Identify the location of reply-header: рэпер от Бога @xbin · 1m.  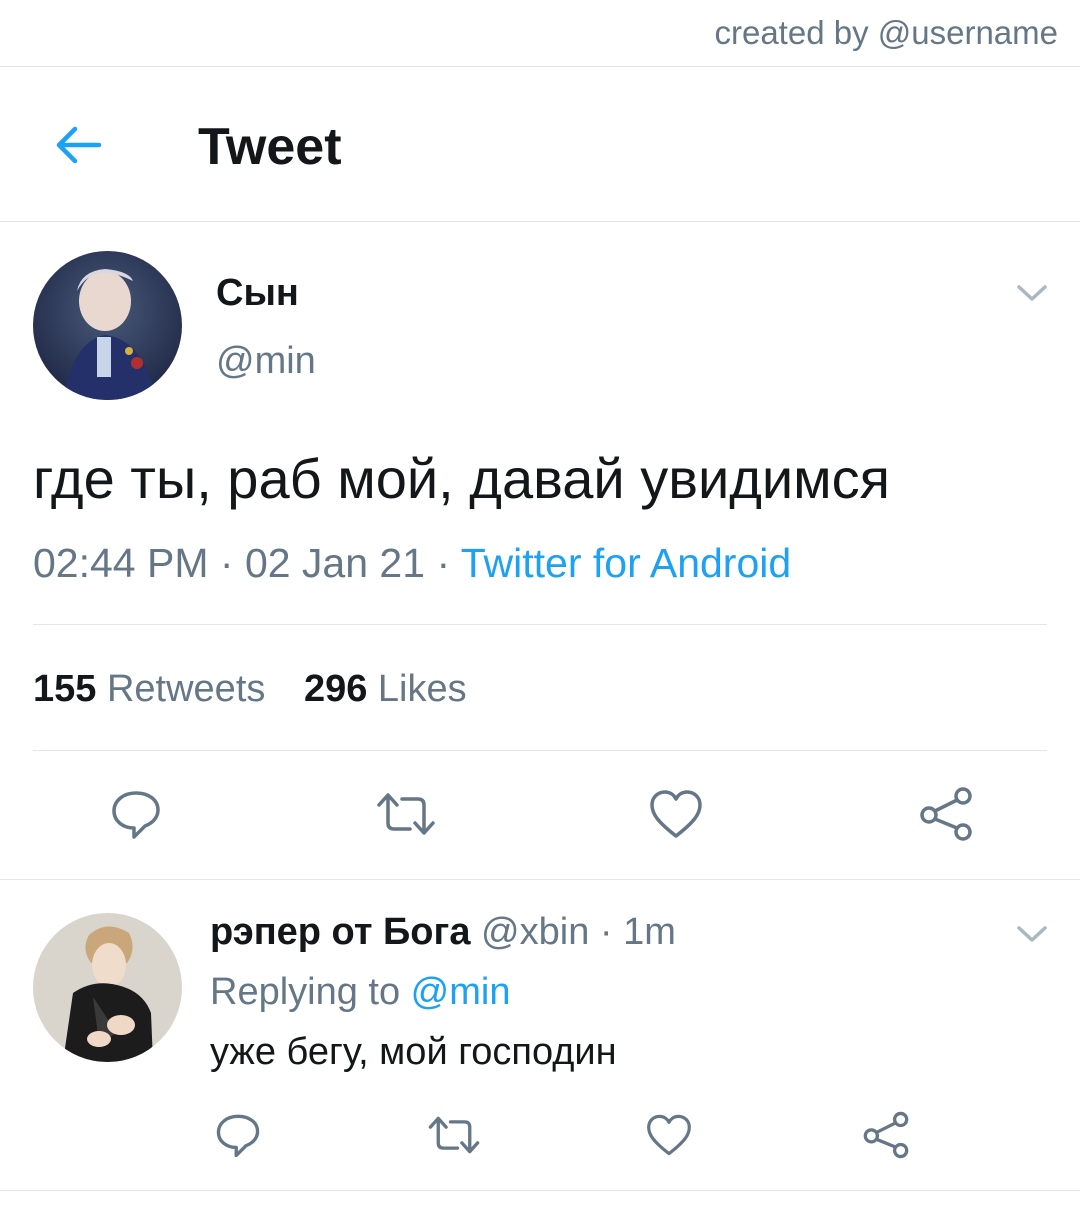
(443, 932).